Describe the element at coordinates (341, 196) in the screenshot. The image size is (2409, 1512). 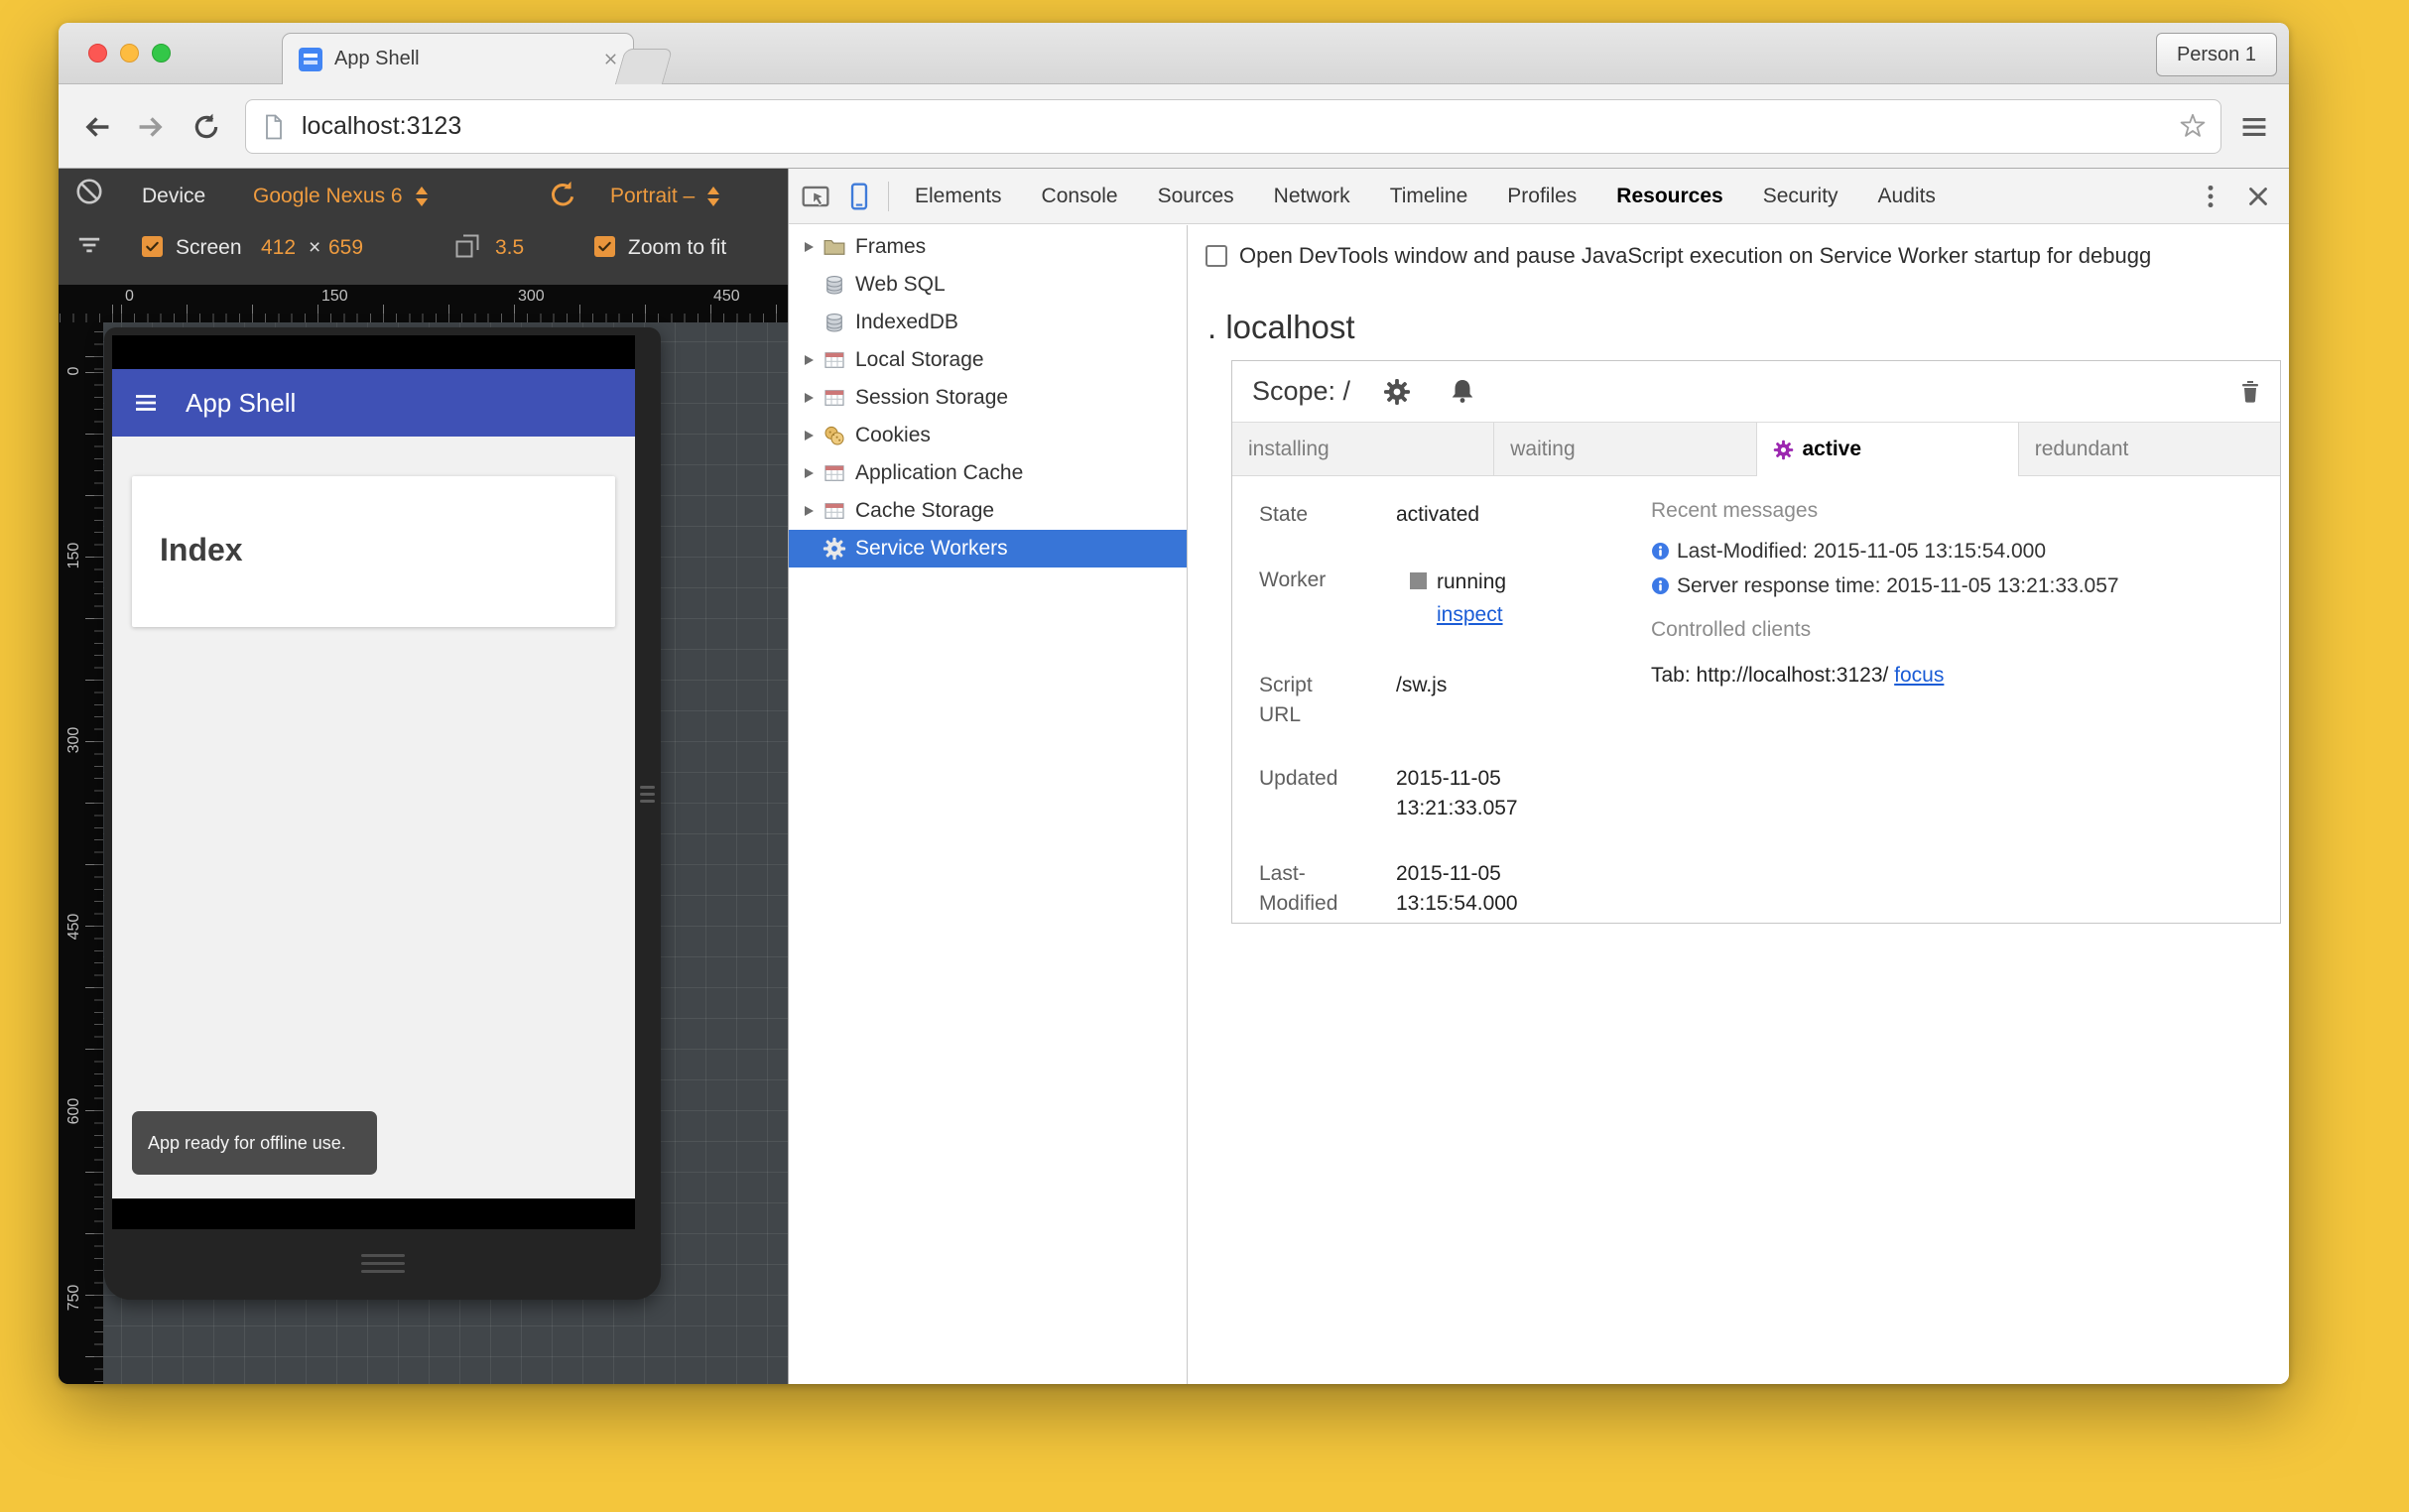
I see `device-model-select: Google Nexus 6` at that location.